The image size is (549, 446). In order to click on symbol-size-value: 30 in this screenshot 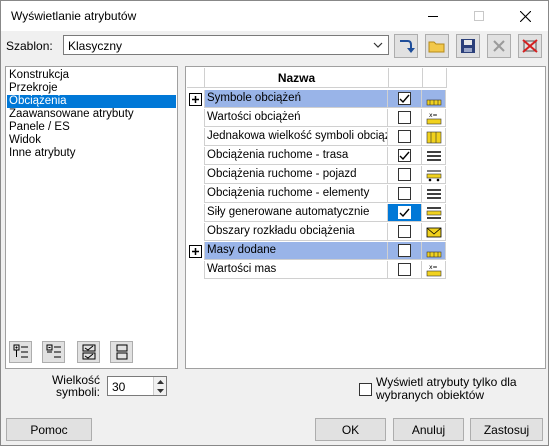, I will do `click(119, 387)`.